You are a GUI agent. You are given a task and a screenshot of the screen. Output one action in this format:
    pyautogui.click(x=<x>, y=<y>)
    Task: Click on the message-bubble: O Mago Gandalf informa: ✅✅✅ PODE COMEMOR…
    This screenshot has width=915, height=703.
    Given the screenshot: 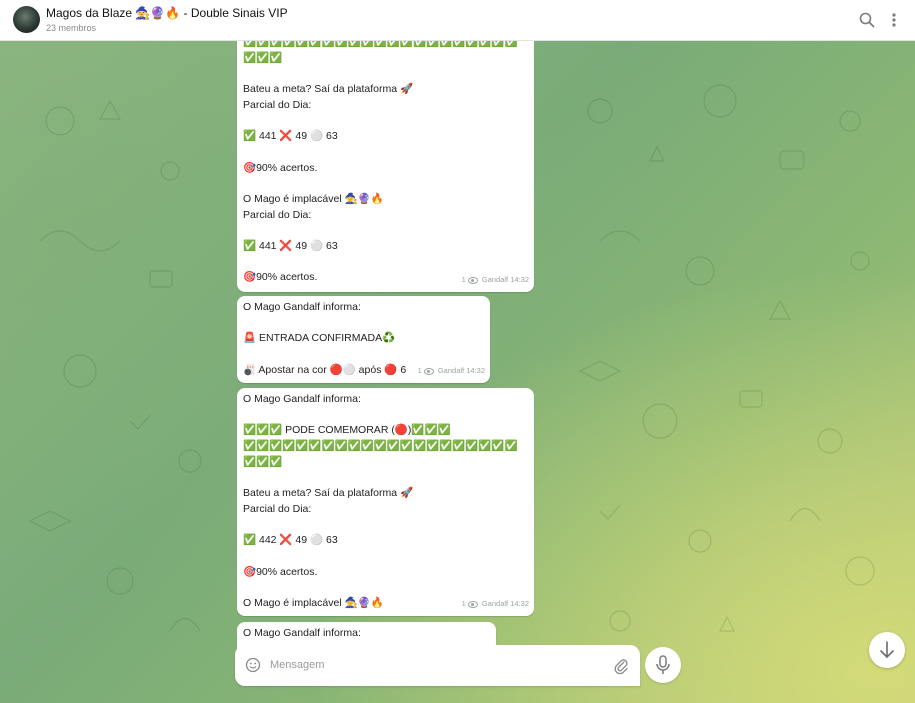 What is the action you would take?
    pyautogui.click(x=385, y=502)
    